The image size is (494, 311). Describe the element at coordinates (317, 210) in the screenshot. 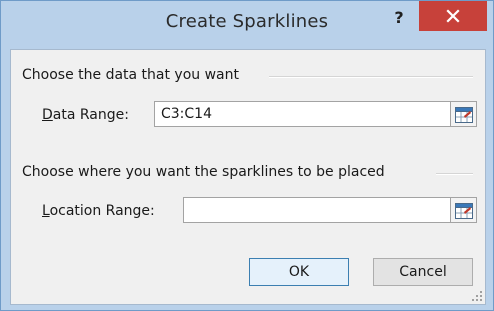

I see `location-range-input` at that location.